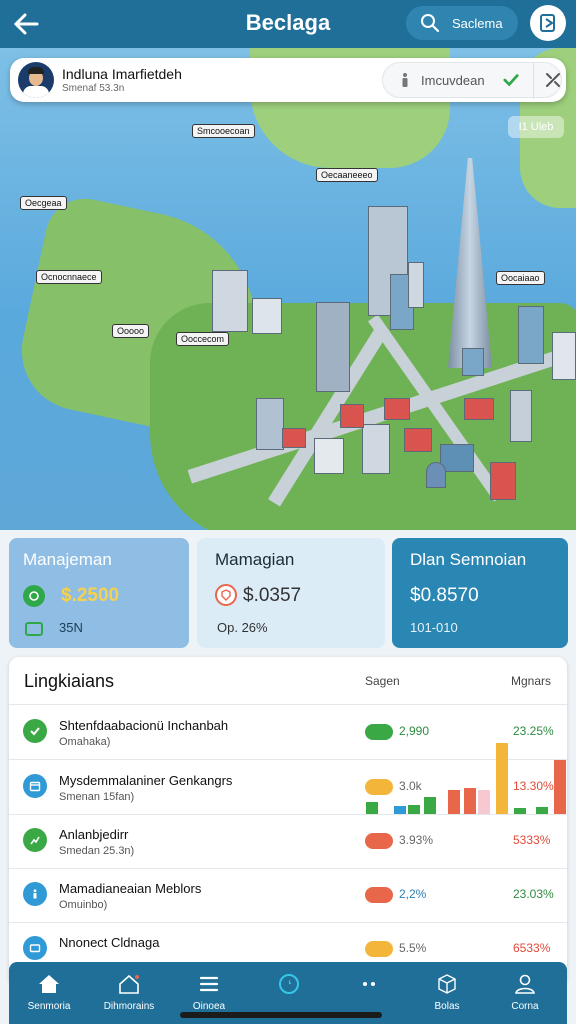 The width and height of the screenshot is (576, 1024). I want to click on column-header: Sagen, so click(382, 681).